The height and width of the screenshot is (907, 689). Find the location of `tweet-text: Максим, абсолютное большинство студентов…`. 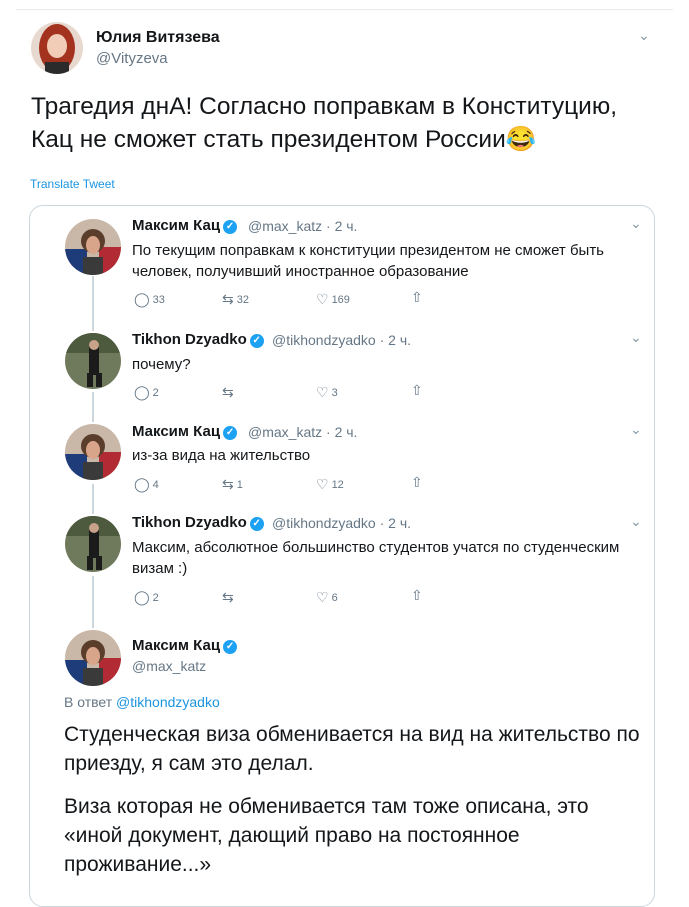

tweet-text: Максим, абсолютное большинство студентов… is located at coordinates (376, 558).